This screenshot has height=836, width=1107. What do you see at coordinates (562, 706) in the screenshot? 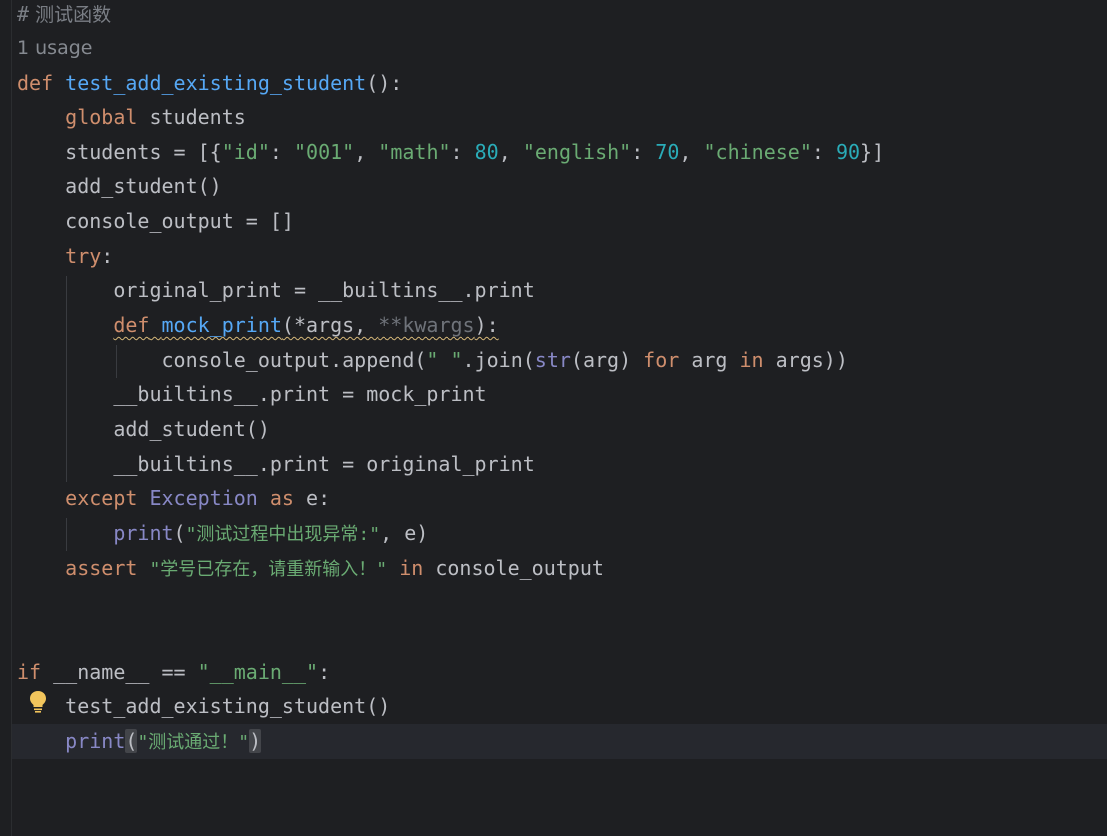
I see `call-test-line: test_add_existing_student()` at bounding box center [562, 706].